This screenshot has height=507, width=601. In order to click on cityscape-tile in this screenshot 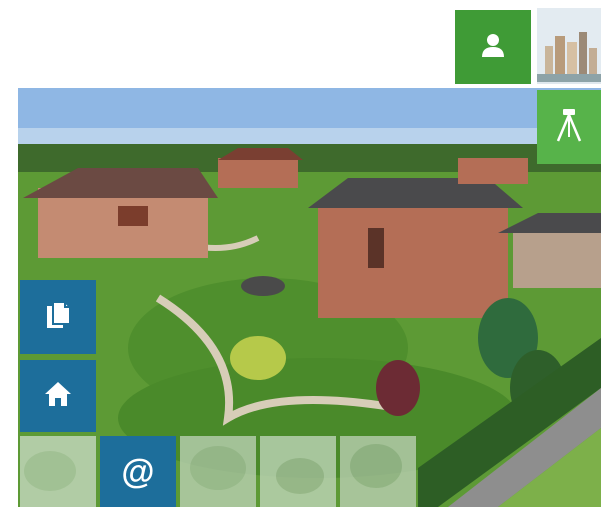, I will do `click(569, 47)`.